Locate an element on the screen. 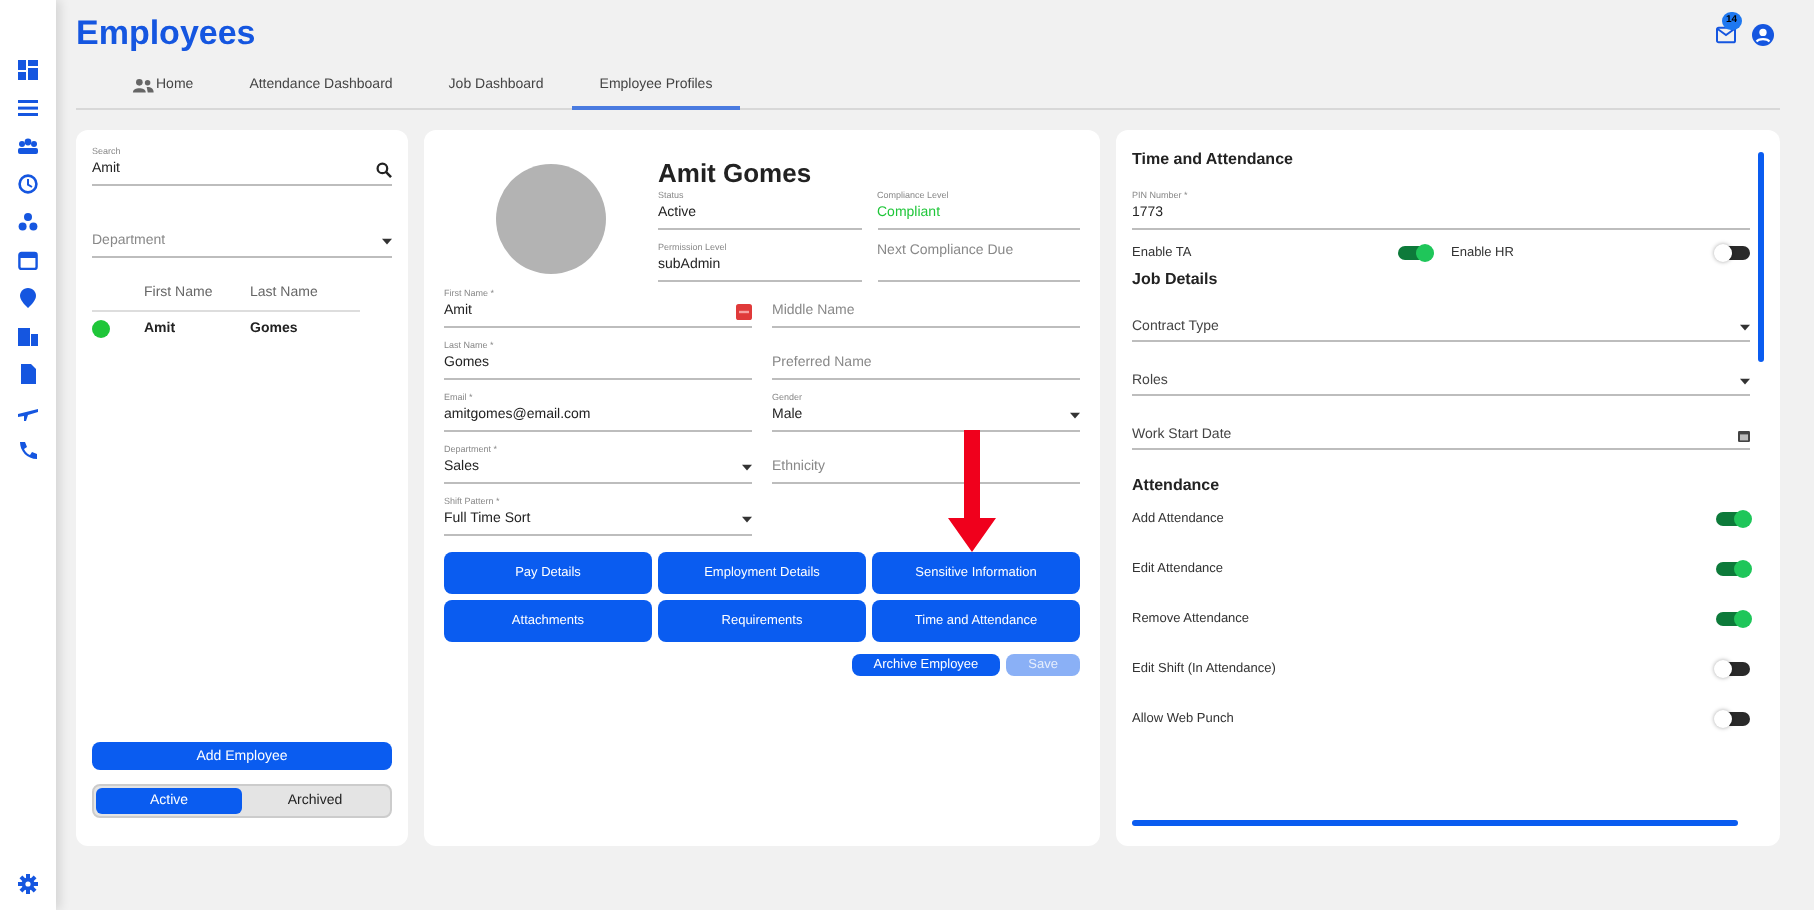 The image size is (1814, 910). grid-icon is located at coordinates (28, 70).